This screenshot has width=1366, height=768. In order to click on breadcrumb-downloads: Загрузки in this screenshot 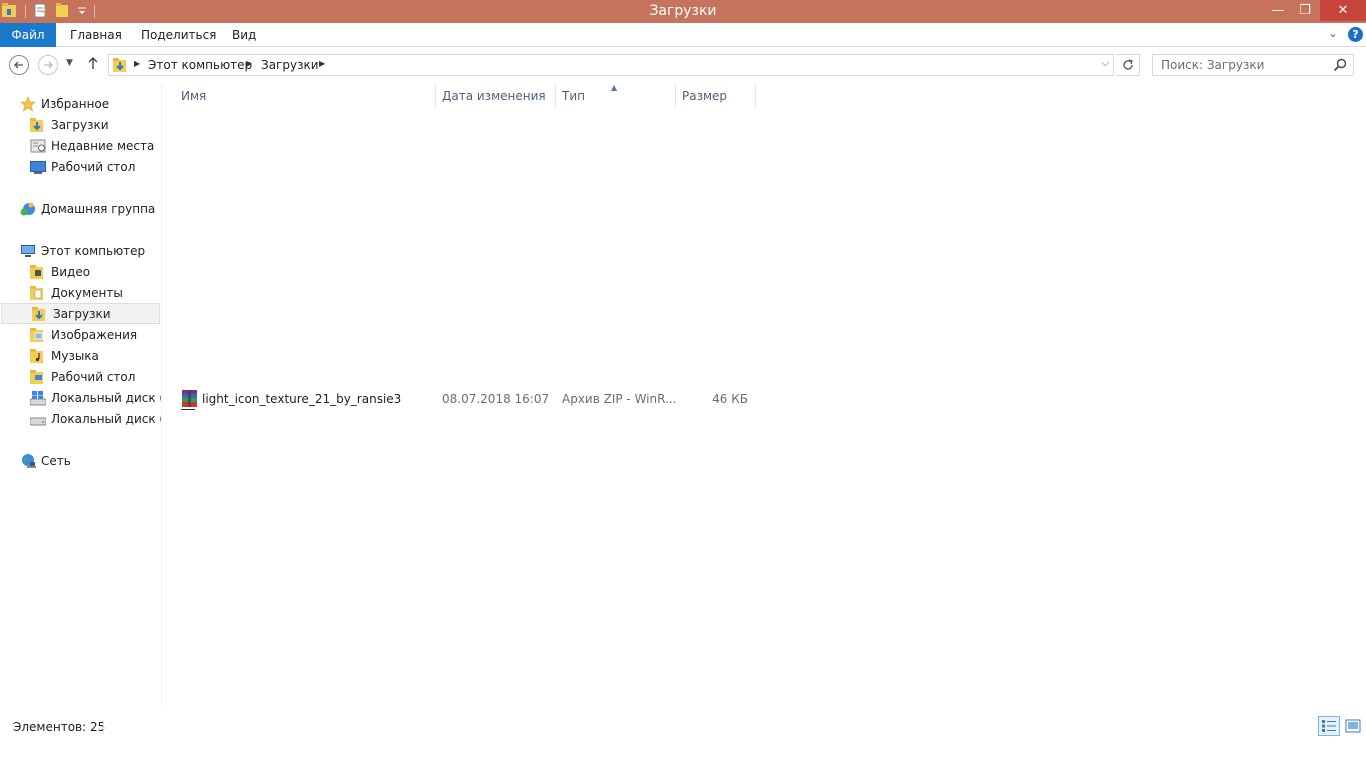, I will do `click(290, 65)`.